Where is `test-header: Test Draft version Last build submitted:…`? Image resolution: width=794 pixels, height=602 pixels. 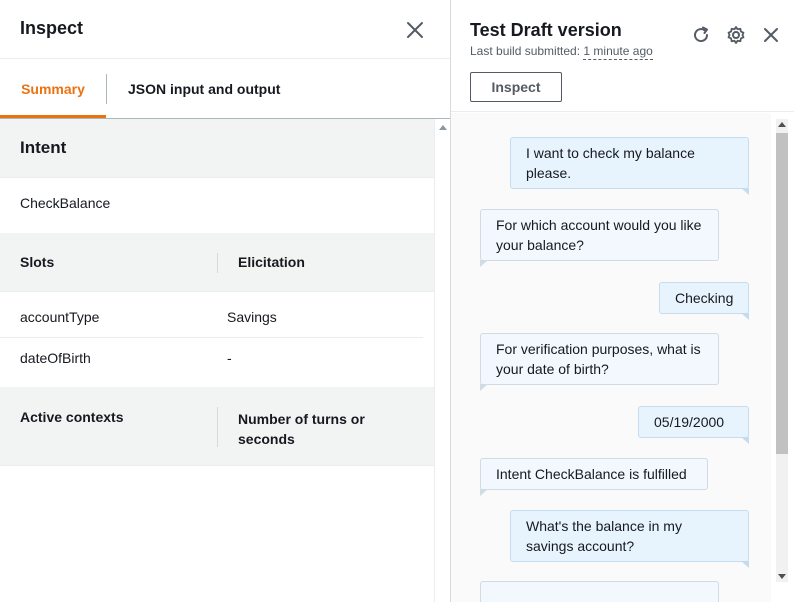
test-header: Test Draft version Last build submitted:… is located at coordinates (622, 56).